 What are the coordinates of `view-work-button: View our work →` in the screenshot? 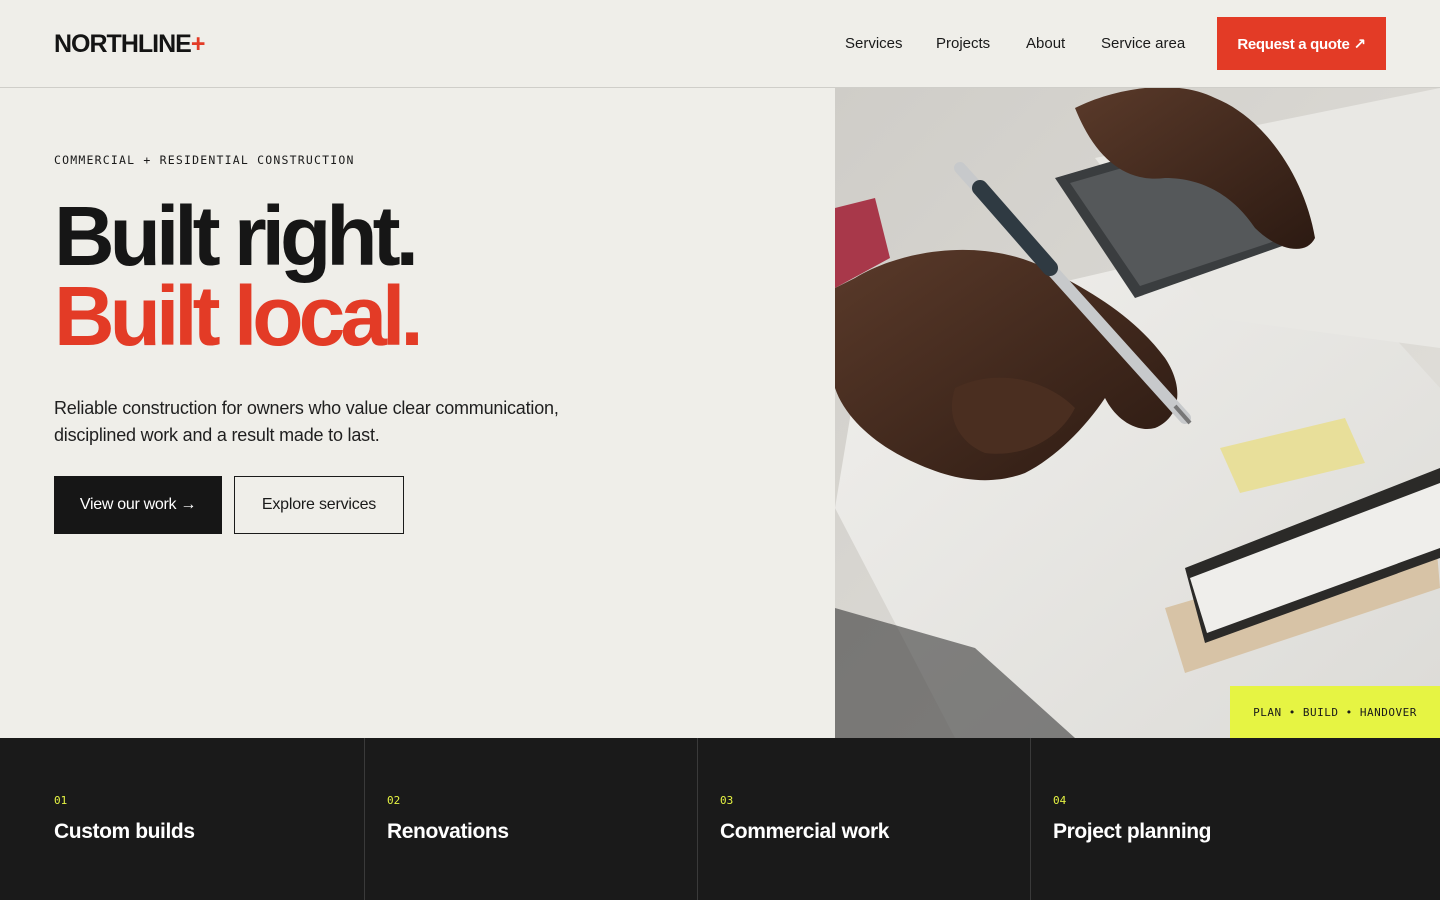 It's located at (138, 505).